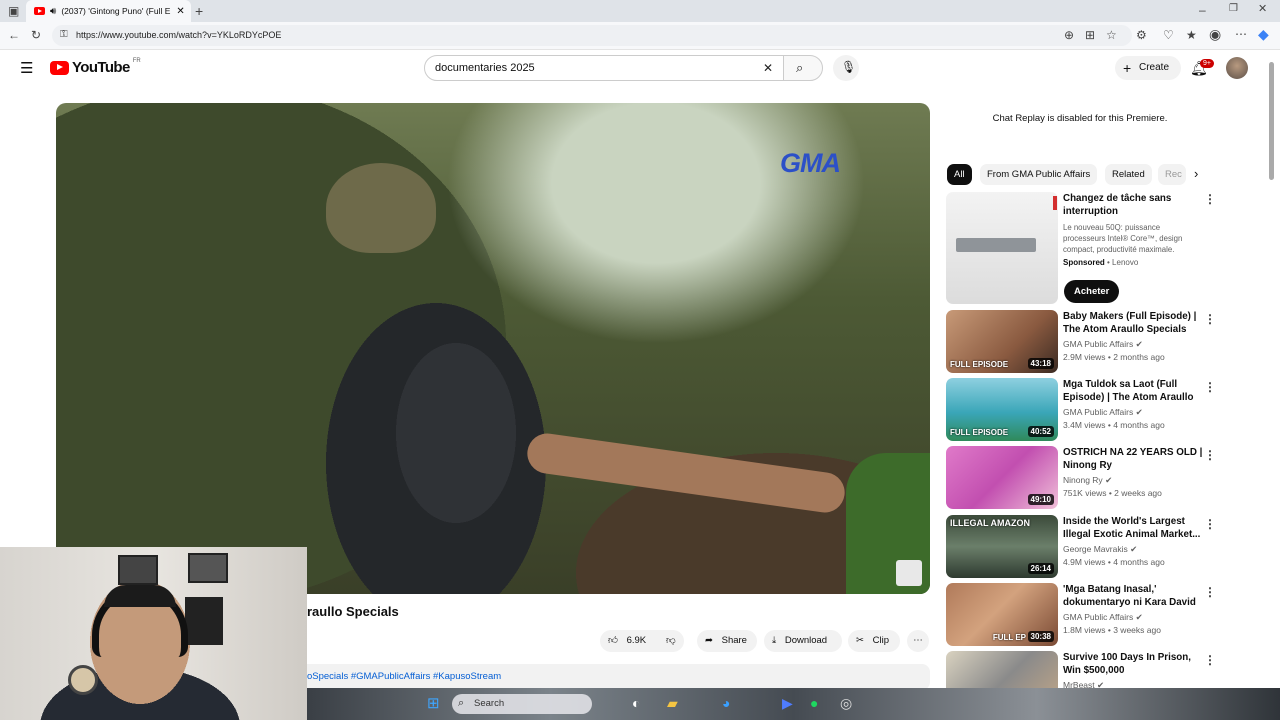 The image size is (1280, 720). I want to click on video-title: Survive 100 Days In Prison, Win $500,000, so click(1133, 664).